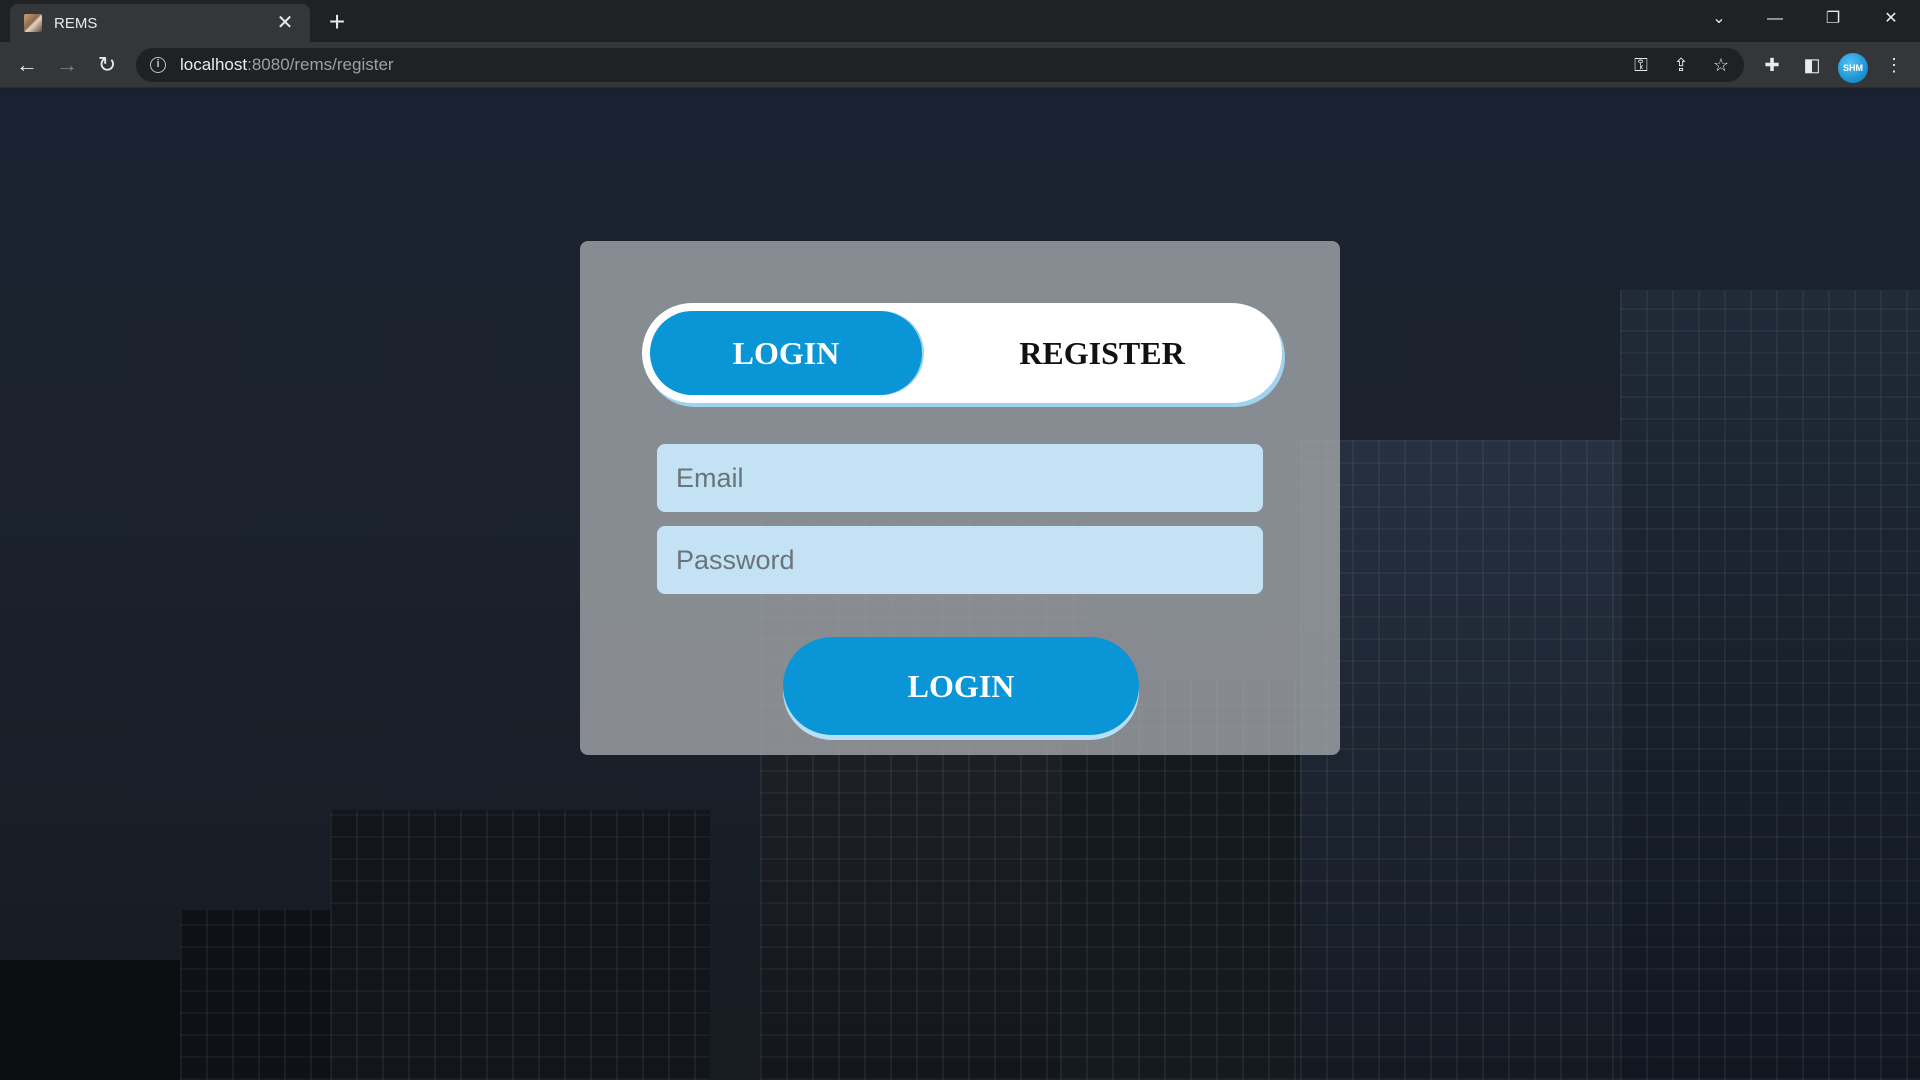  I want to click on restore-icon: ❐, so click(1833, 19).